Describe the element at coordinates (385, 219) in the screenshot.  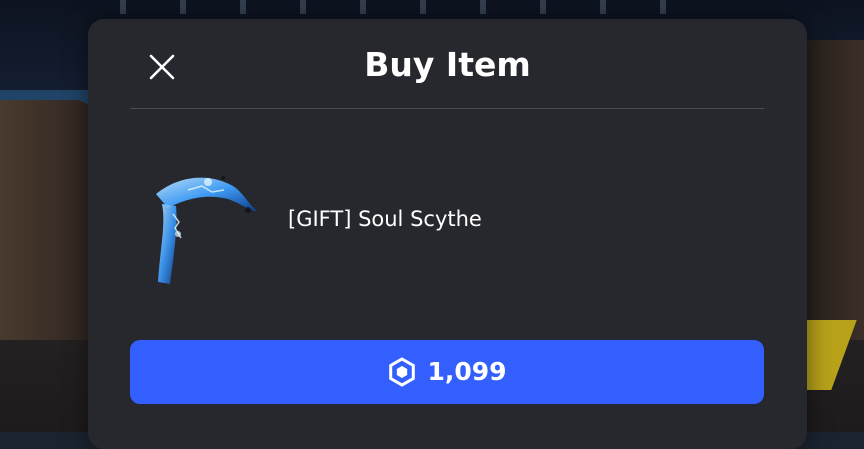
I see `item-name: [GIFT] Soul Scythe` at that location.